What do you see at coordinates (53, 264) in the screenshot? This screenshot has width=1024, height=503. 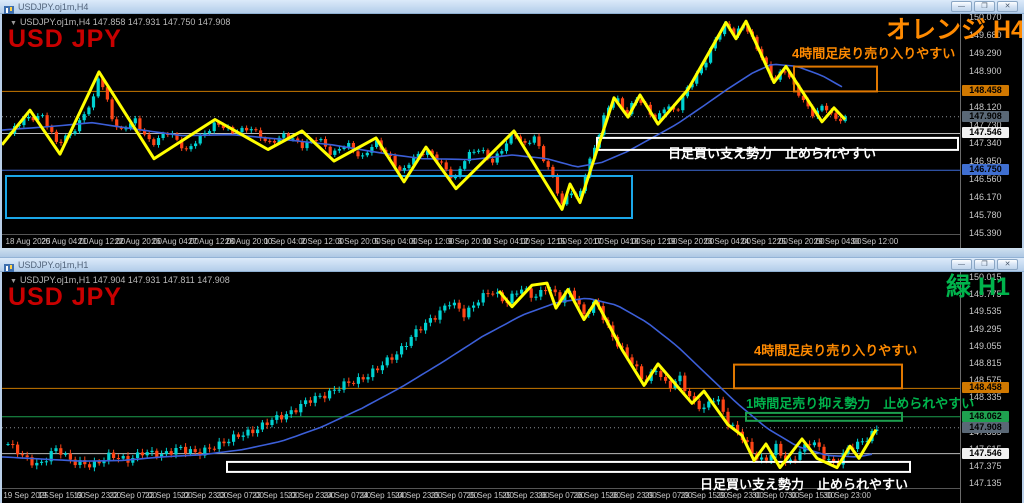 I see `window-title: USDJPY.oj1m,H1` at bounding box center [53, 264].